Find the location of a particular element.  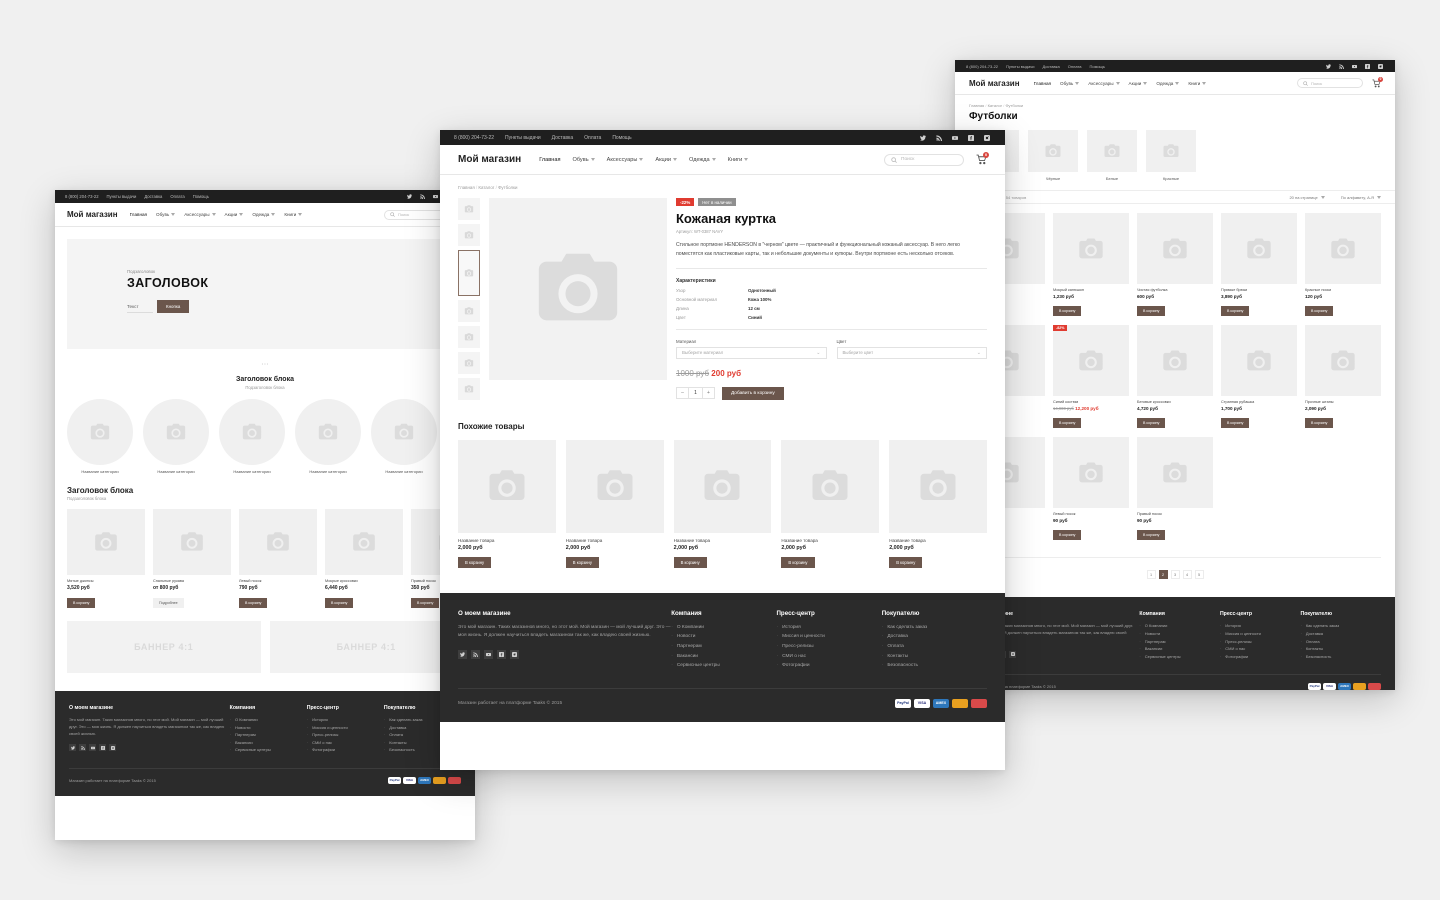

nav-item-books: Книги is located at coordinates (738, 160).